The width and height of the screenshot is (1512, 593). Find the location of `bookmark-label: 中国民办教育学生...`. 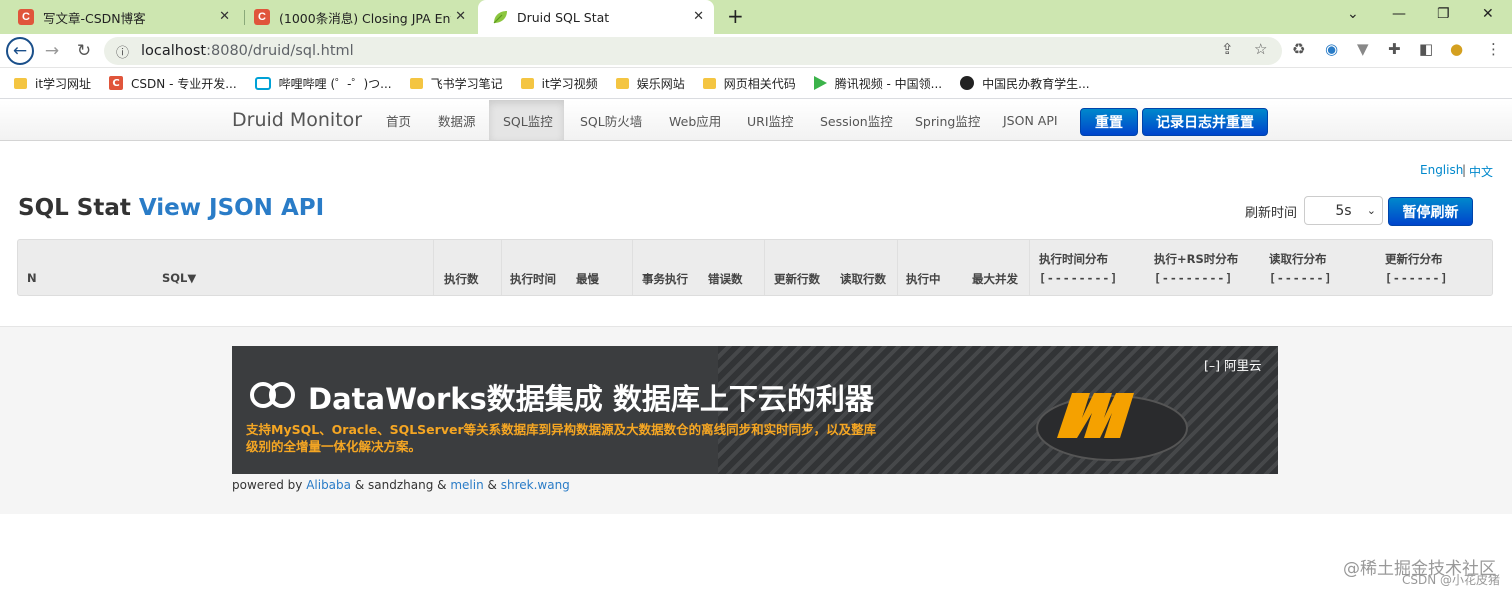

bookmark-label: 中国民办教育学生... is located at coordinates (1036, 83).